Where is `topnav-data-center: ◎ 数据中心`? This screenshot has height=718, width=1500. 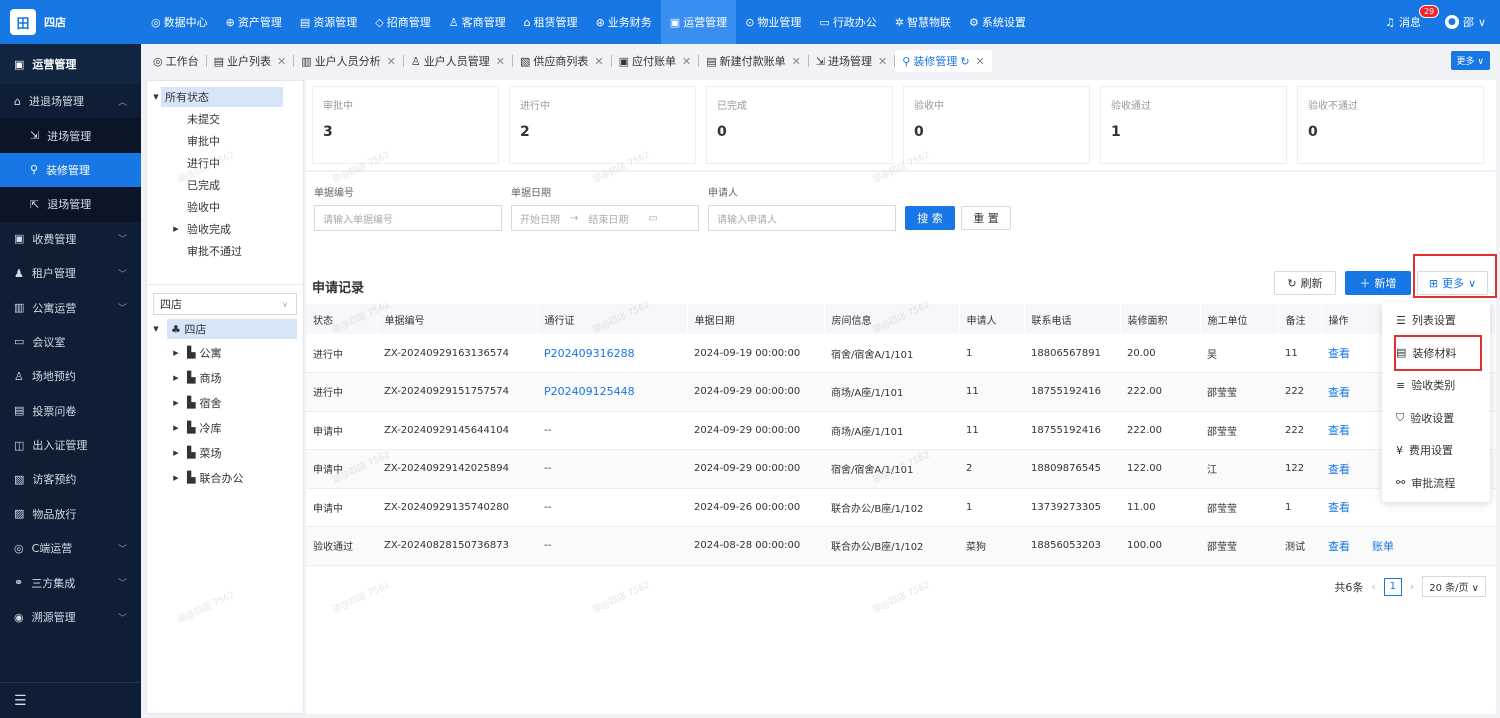
topnav-data-center: ◎ 数据中心 is located at coordinates (179, 22).